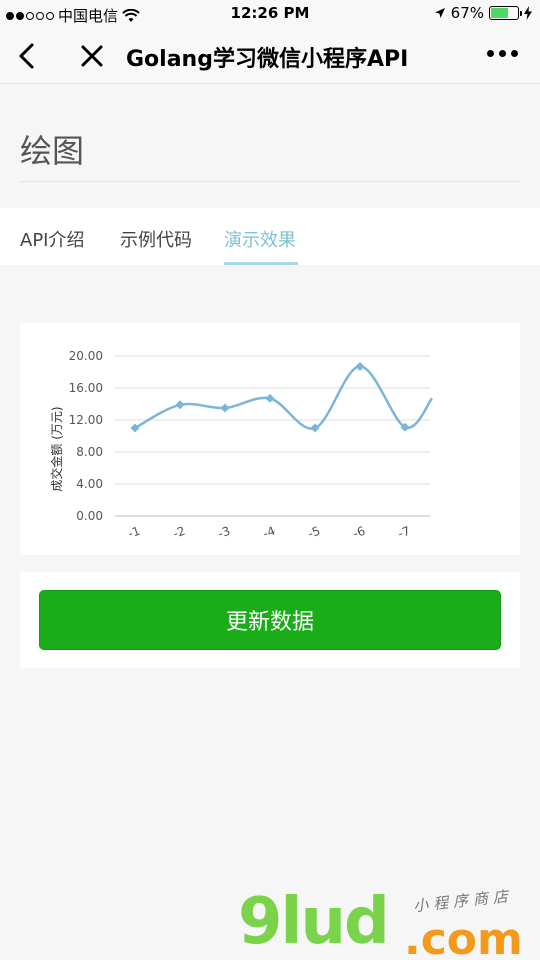 This screenshot has height=960, width=540. Describe the element at coordinates (28, 56) in the screenshot. I see `back-icon` at that location.